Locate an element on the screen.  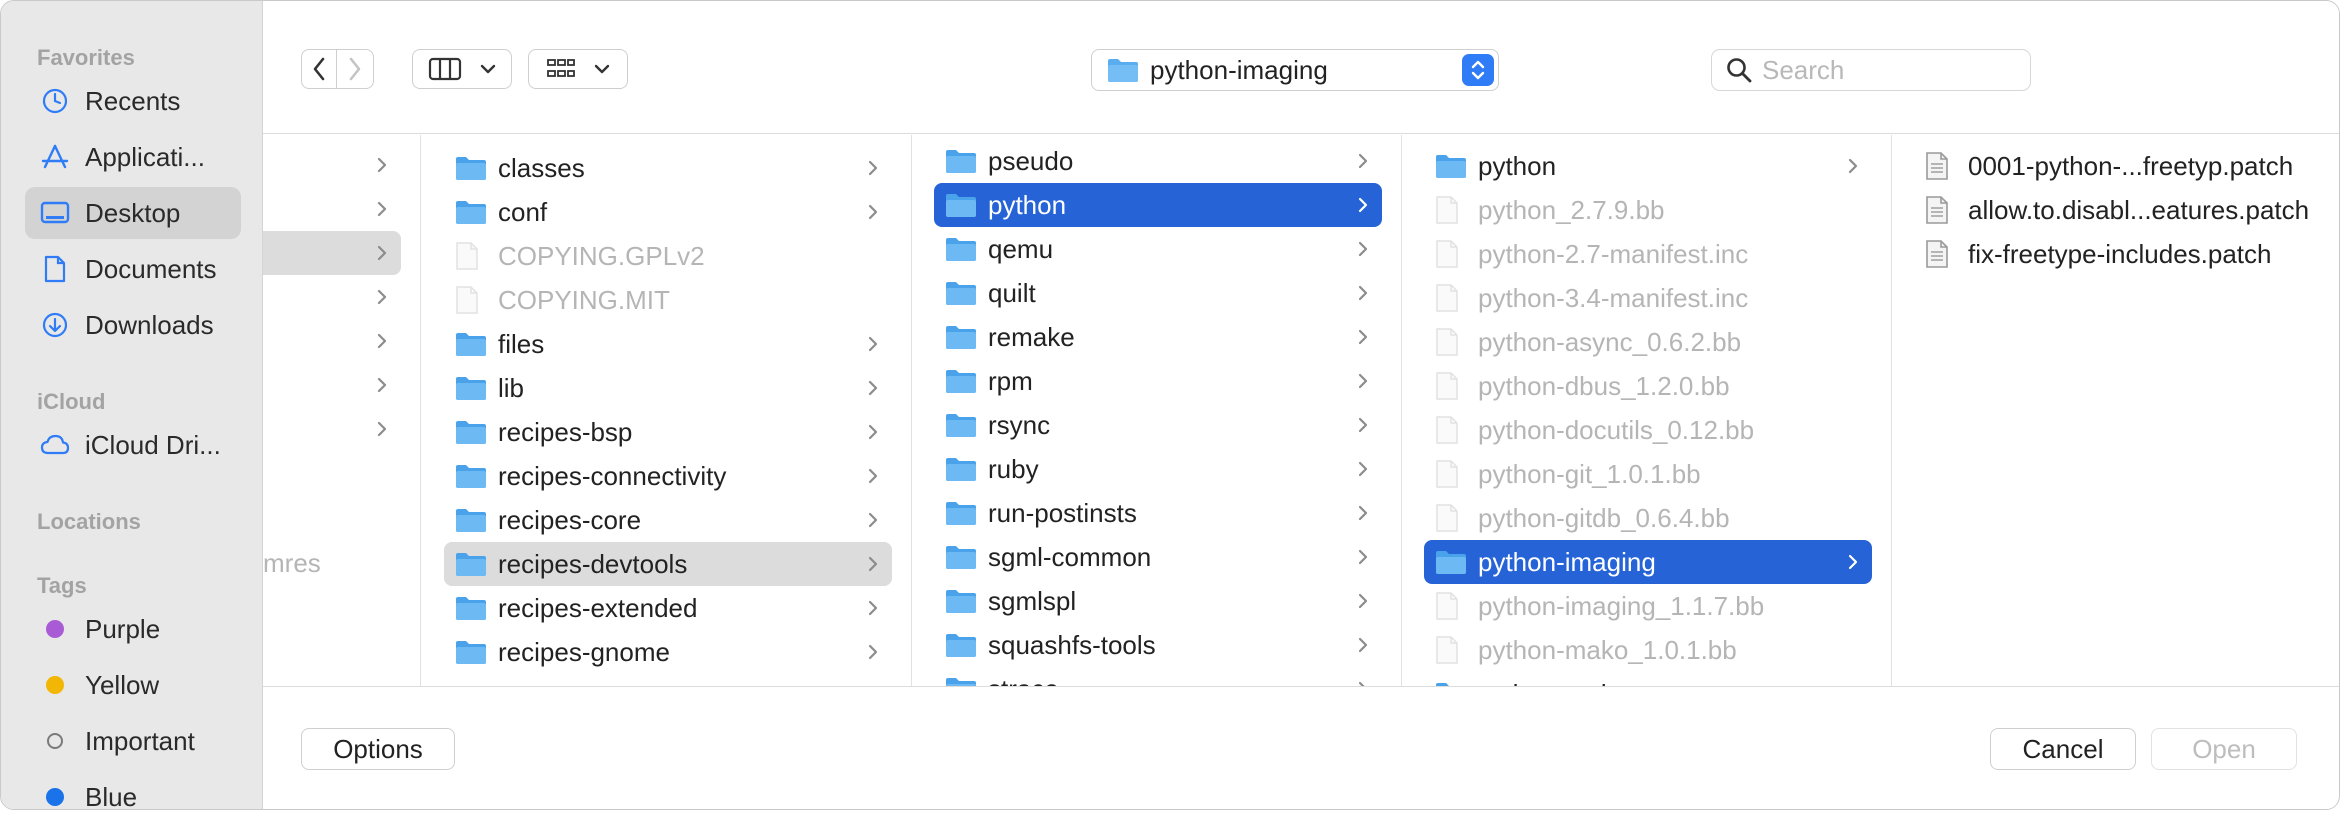
file-item: python-gitdb_0.6.4.bb is located at coordinates (1648, 518).